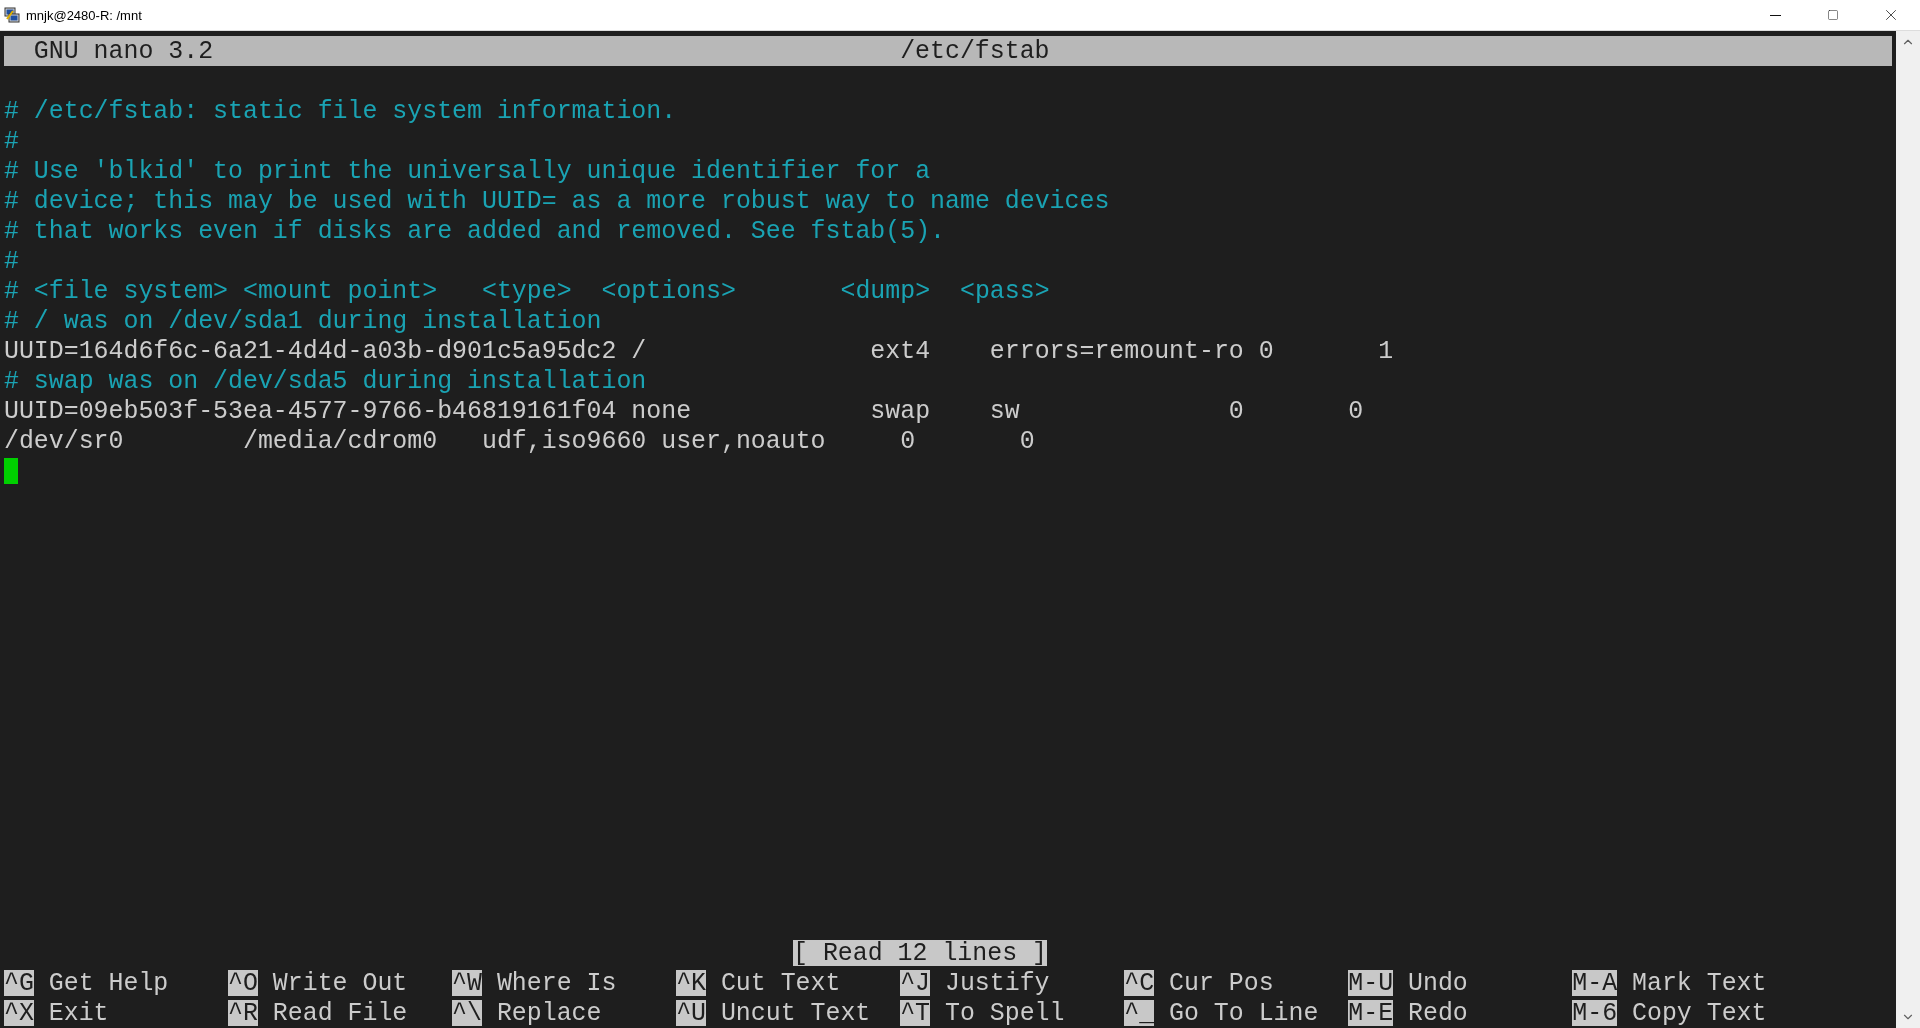 This screenshot has width=1920, height=1028. Describe the element at coordinates (340, 1013) in the screenshot. I see `shortcut-label: Read File` at that location.